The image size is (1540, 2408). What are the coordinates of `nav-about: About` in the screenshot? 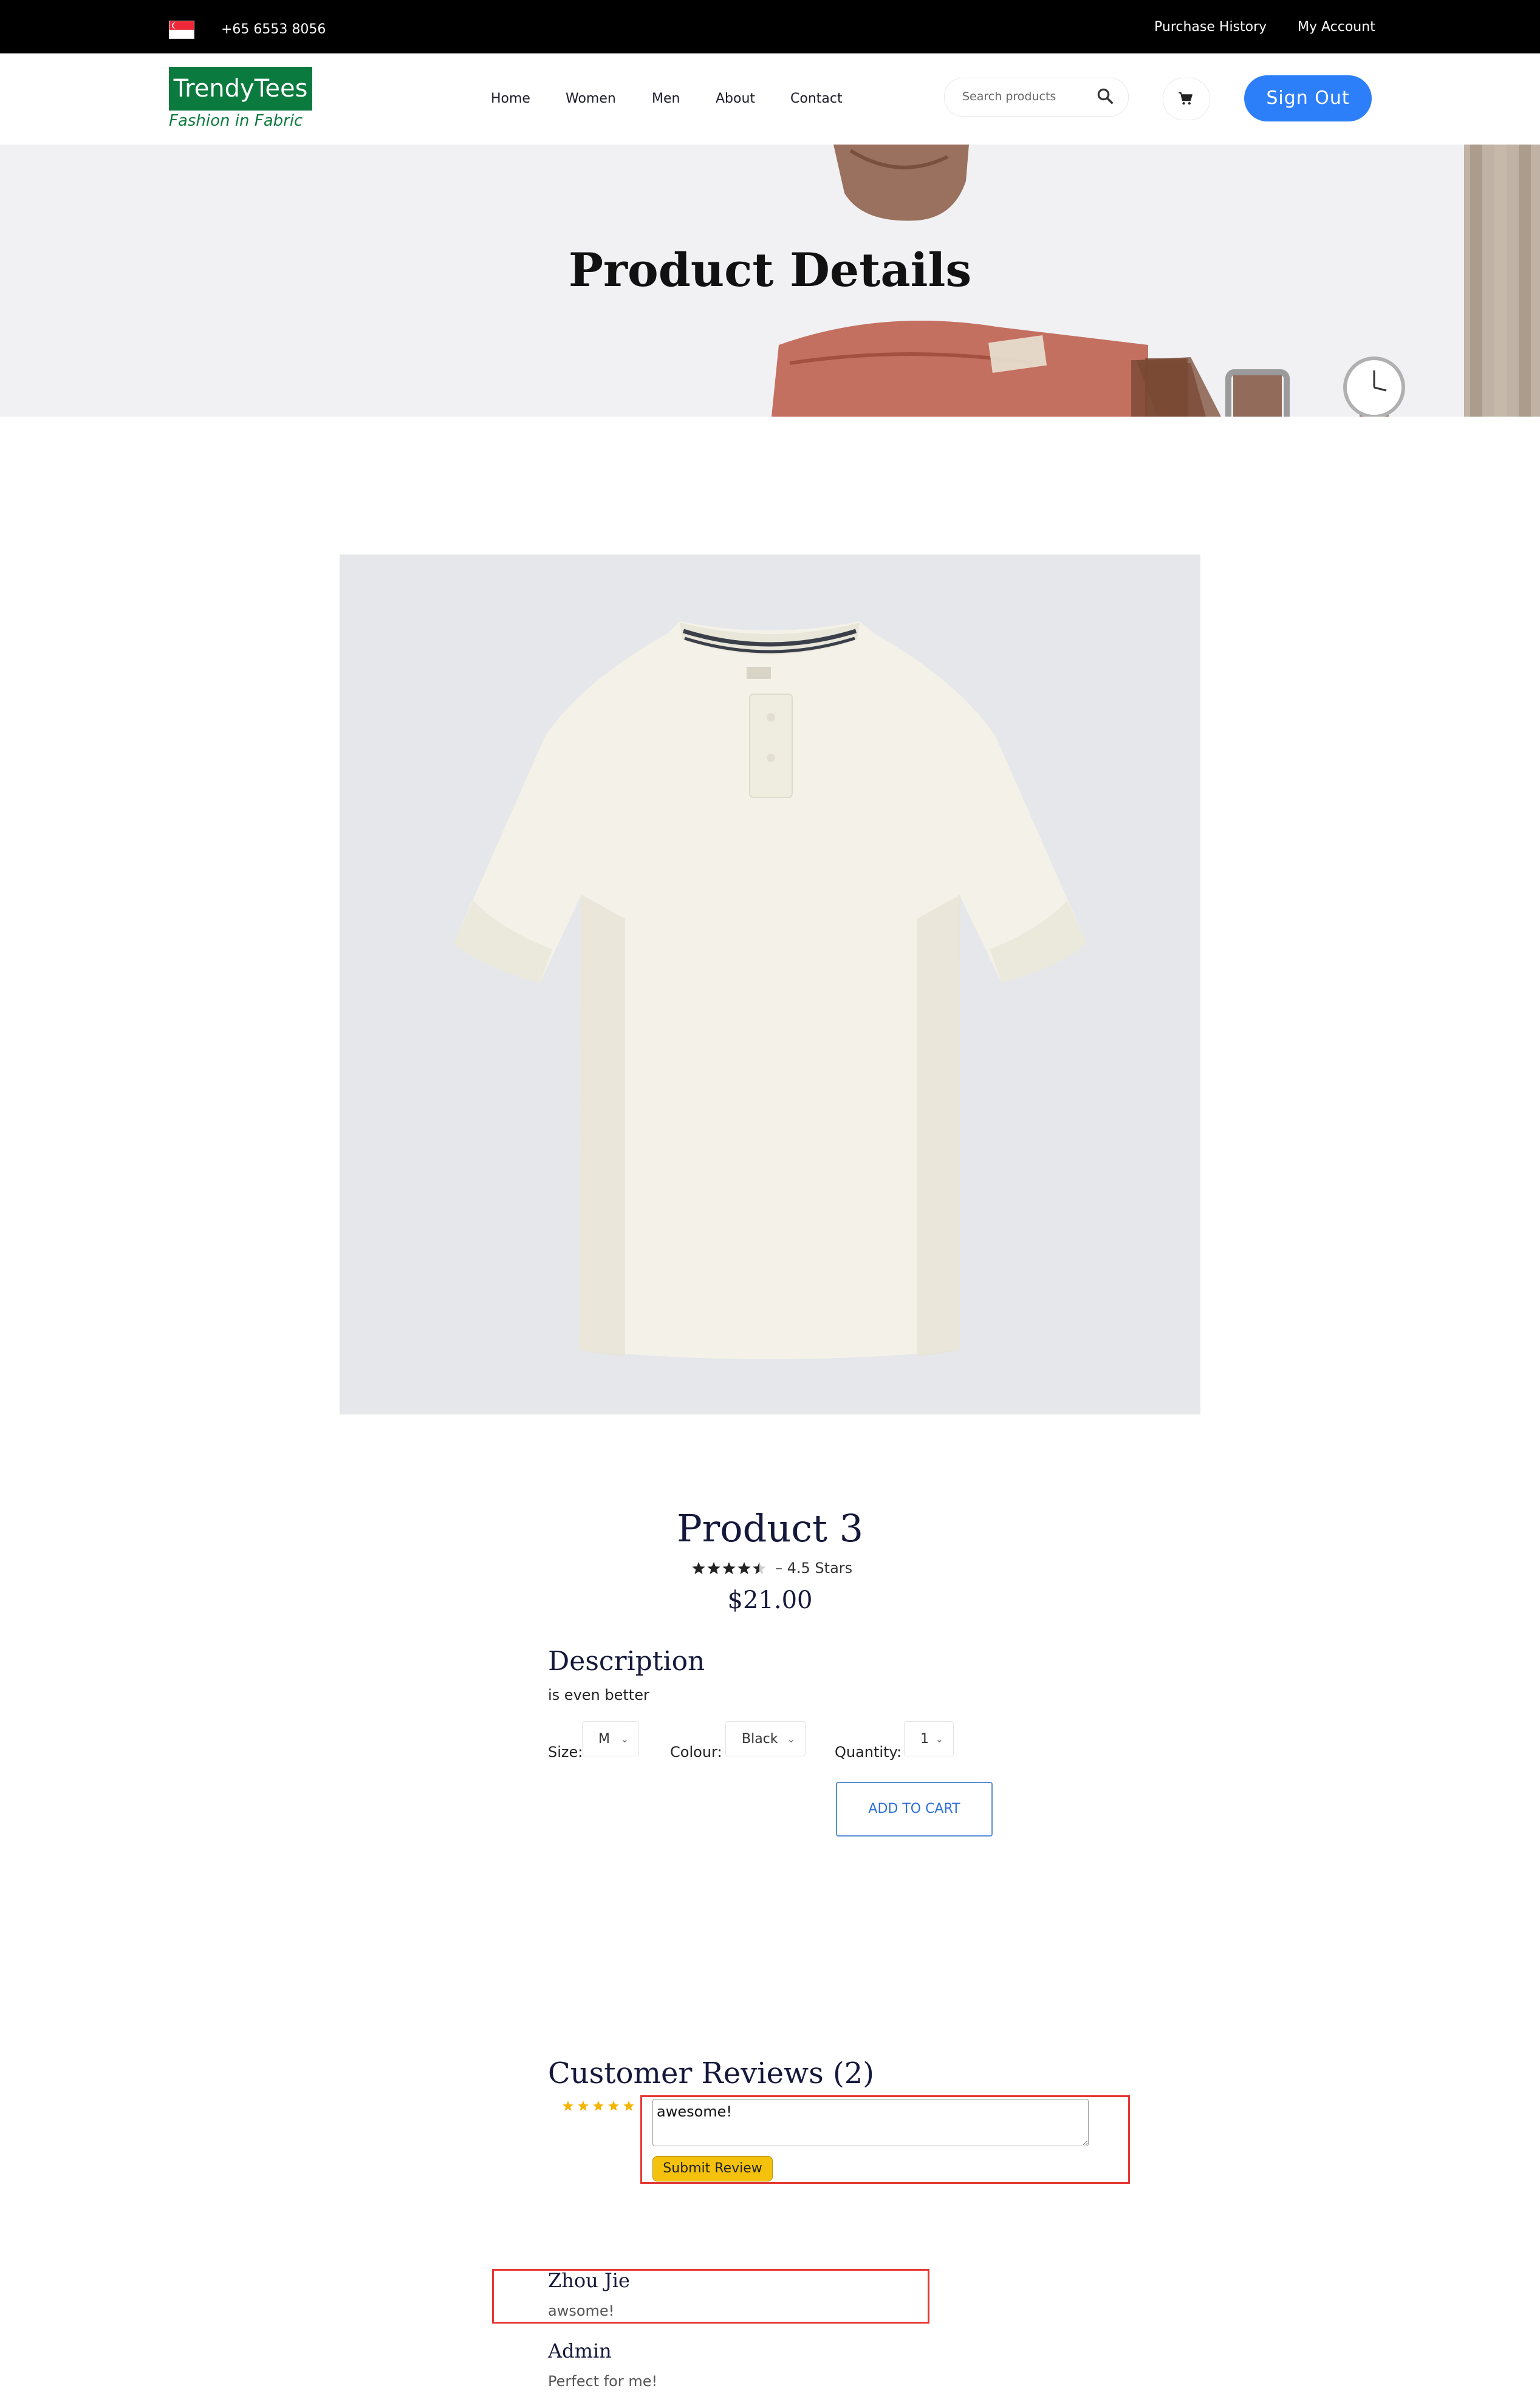 It's located at (735, 99).